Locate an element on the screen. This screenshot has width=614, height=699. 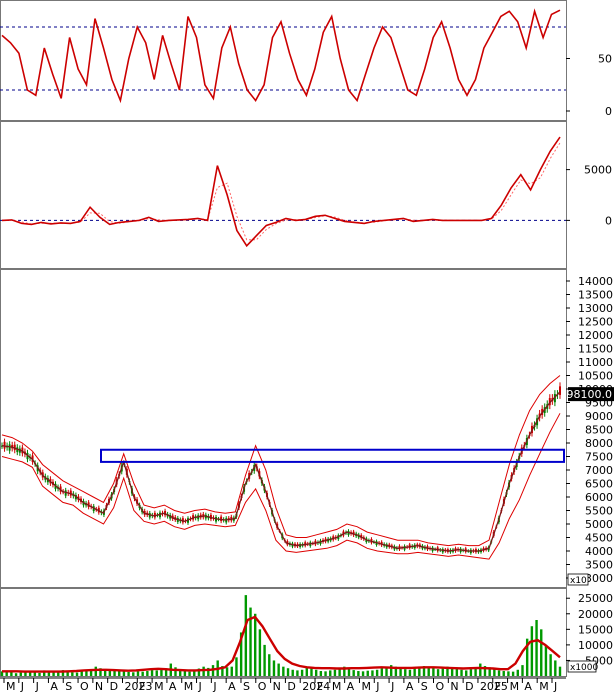
price-candle-body is located at coordinates (5, 445).